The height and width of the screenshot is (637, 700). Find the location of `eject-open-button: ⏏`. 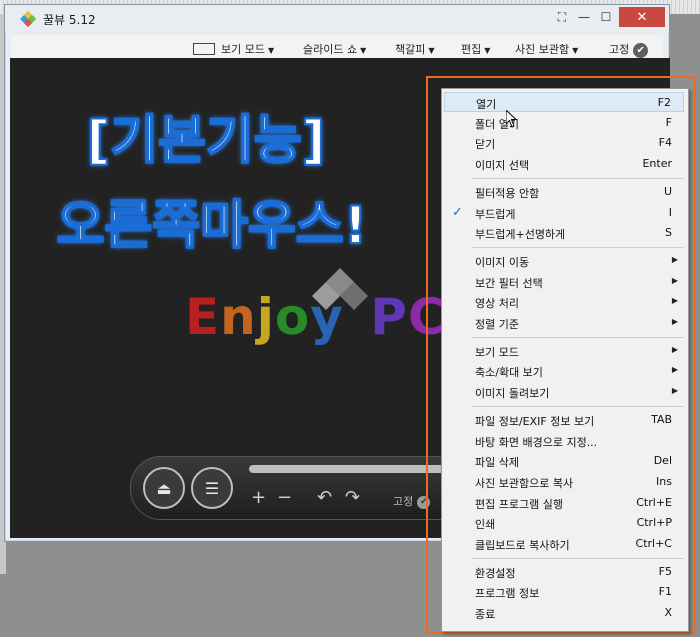

eject-open-button: ⏏ is located at coordinates (164, 488).